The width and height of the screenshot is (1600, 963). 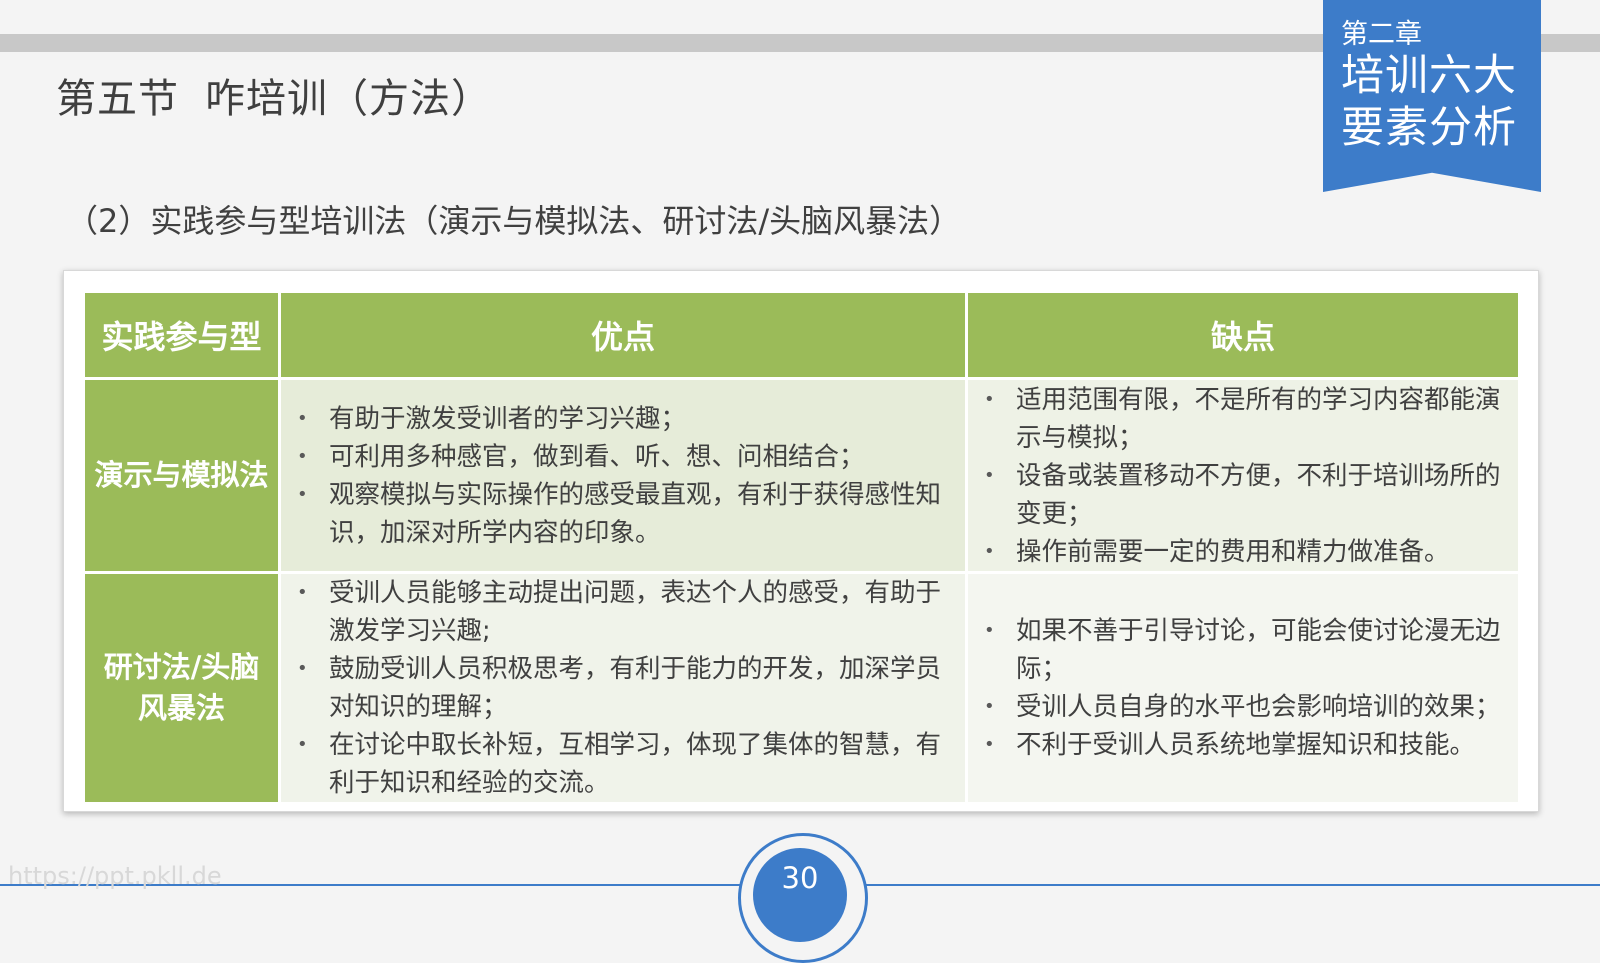 What do you see at coordinates (1248, 419) in the screenshot?
I see `list-item: 适用范围有限，不是所有的学习内容都能演示与模拟；` at bounding box center [1248, 419].